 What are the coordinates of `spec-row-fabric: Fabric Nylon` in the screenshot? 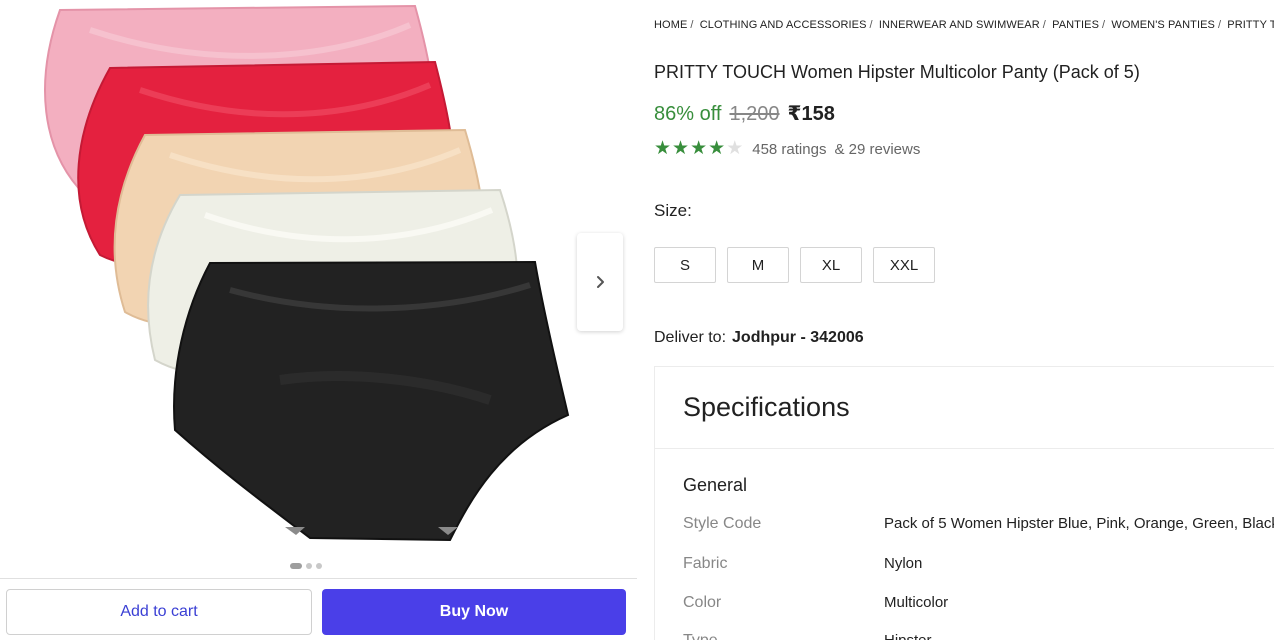 It's located at (802, 564).